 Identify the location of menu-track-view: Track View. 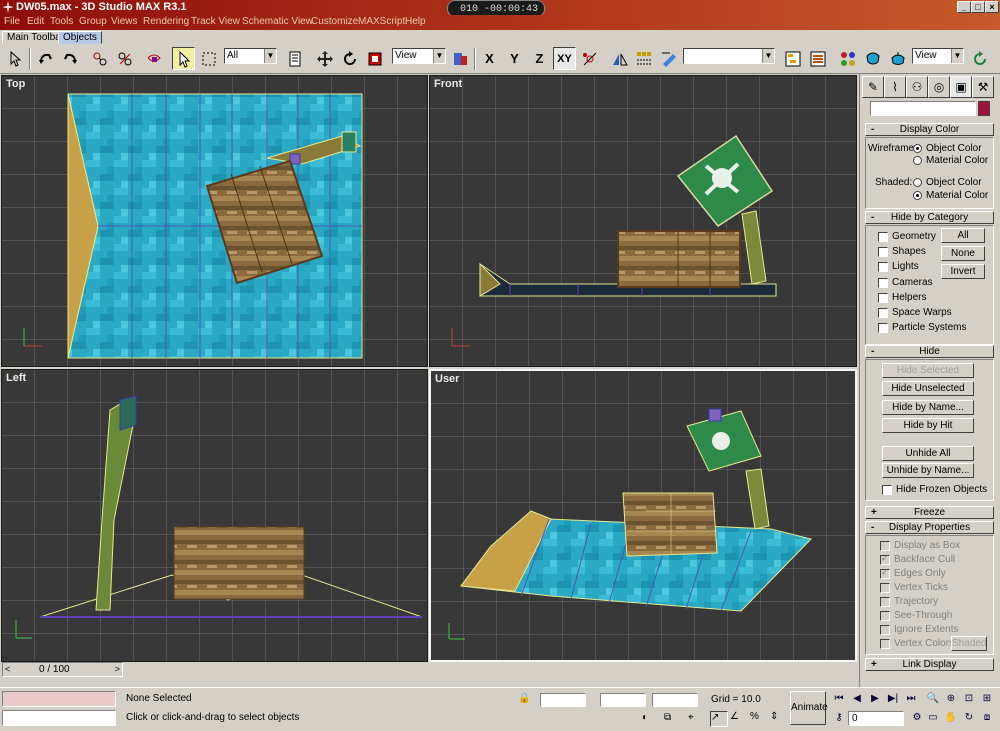
(215, 21).